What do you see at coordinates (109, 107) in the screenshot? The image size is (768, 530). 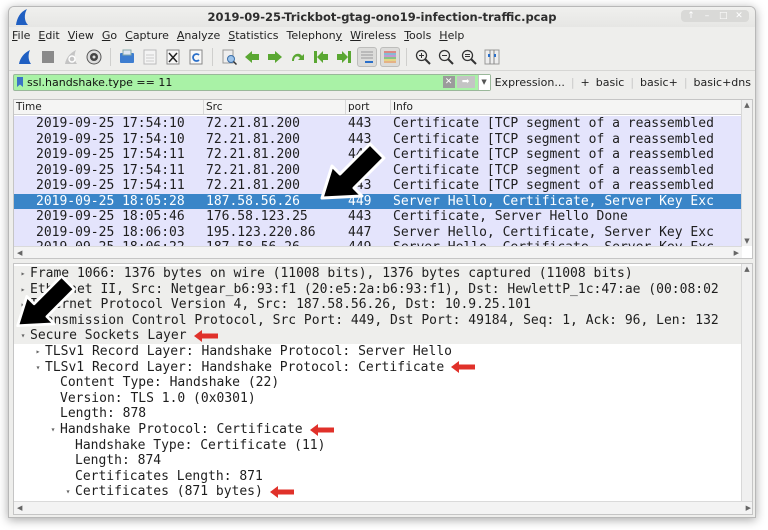 I see `column-header-time: Time` at bounding box center [109, 107].